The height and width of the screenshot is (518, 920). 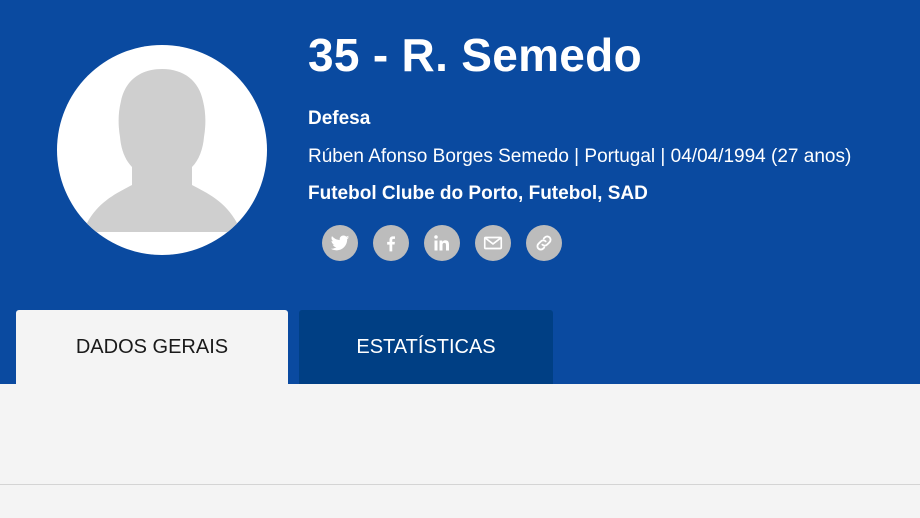 I want to click on divider, so click(x=460, y=484).